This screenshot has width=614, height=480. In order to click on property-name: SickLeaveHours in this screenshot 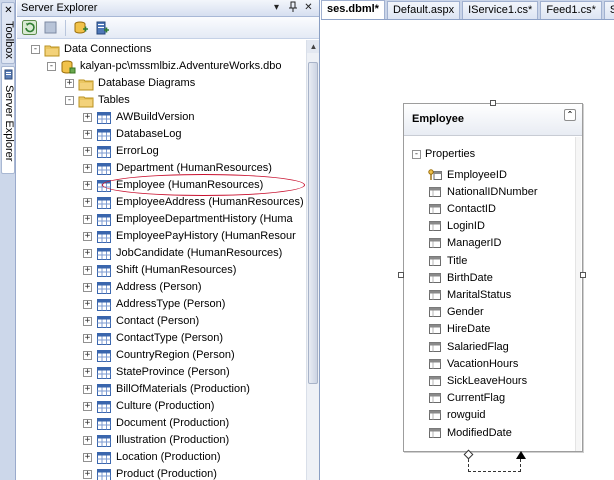, I will do `click(487, 380)`.